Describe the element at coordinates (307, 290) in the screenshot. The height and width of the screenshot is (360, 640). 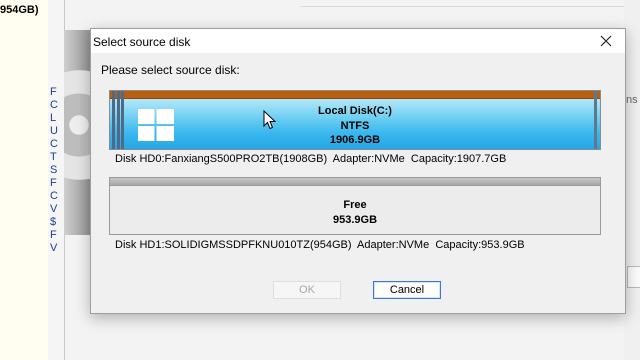
I see `ok-button: OK` at that location.